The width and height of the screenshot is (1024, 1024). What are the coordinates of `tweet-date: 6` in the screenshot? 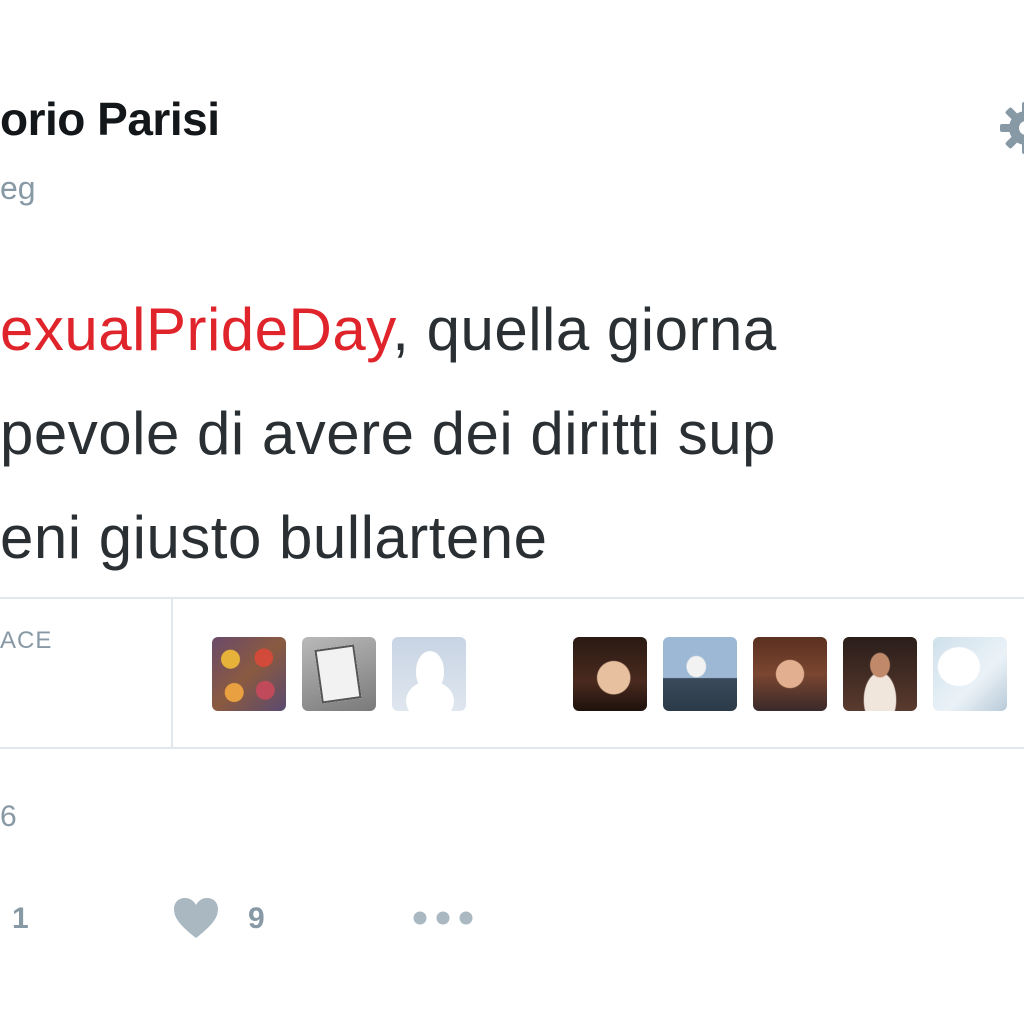 It's located at (8, 817).